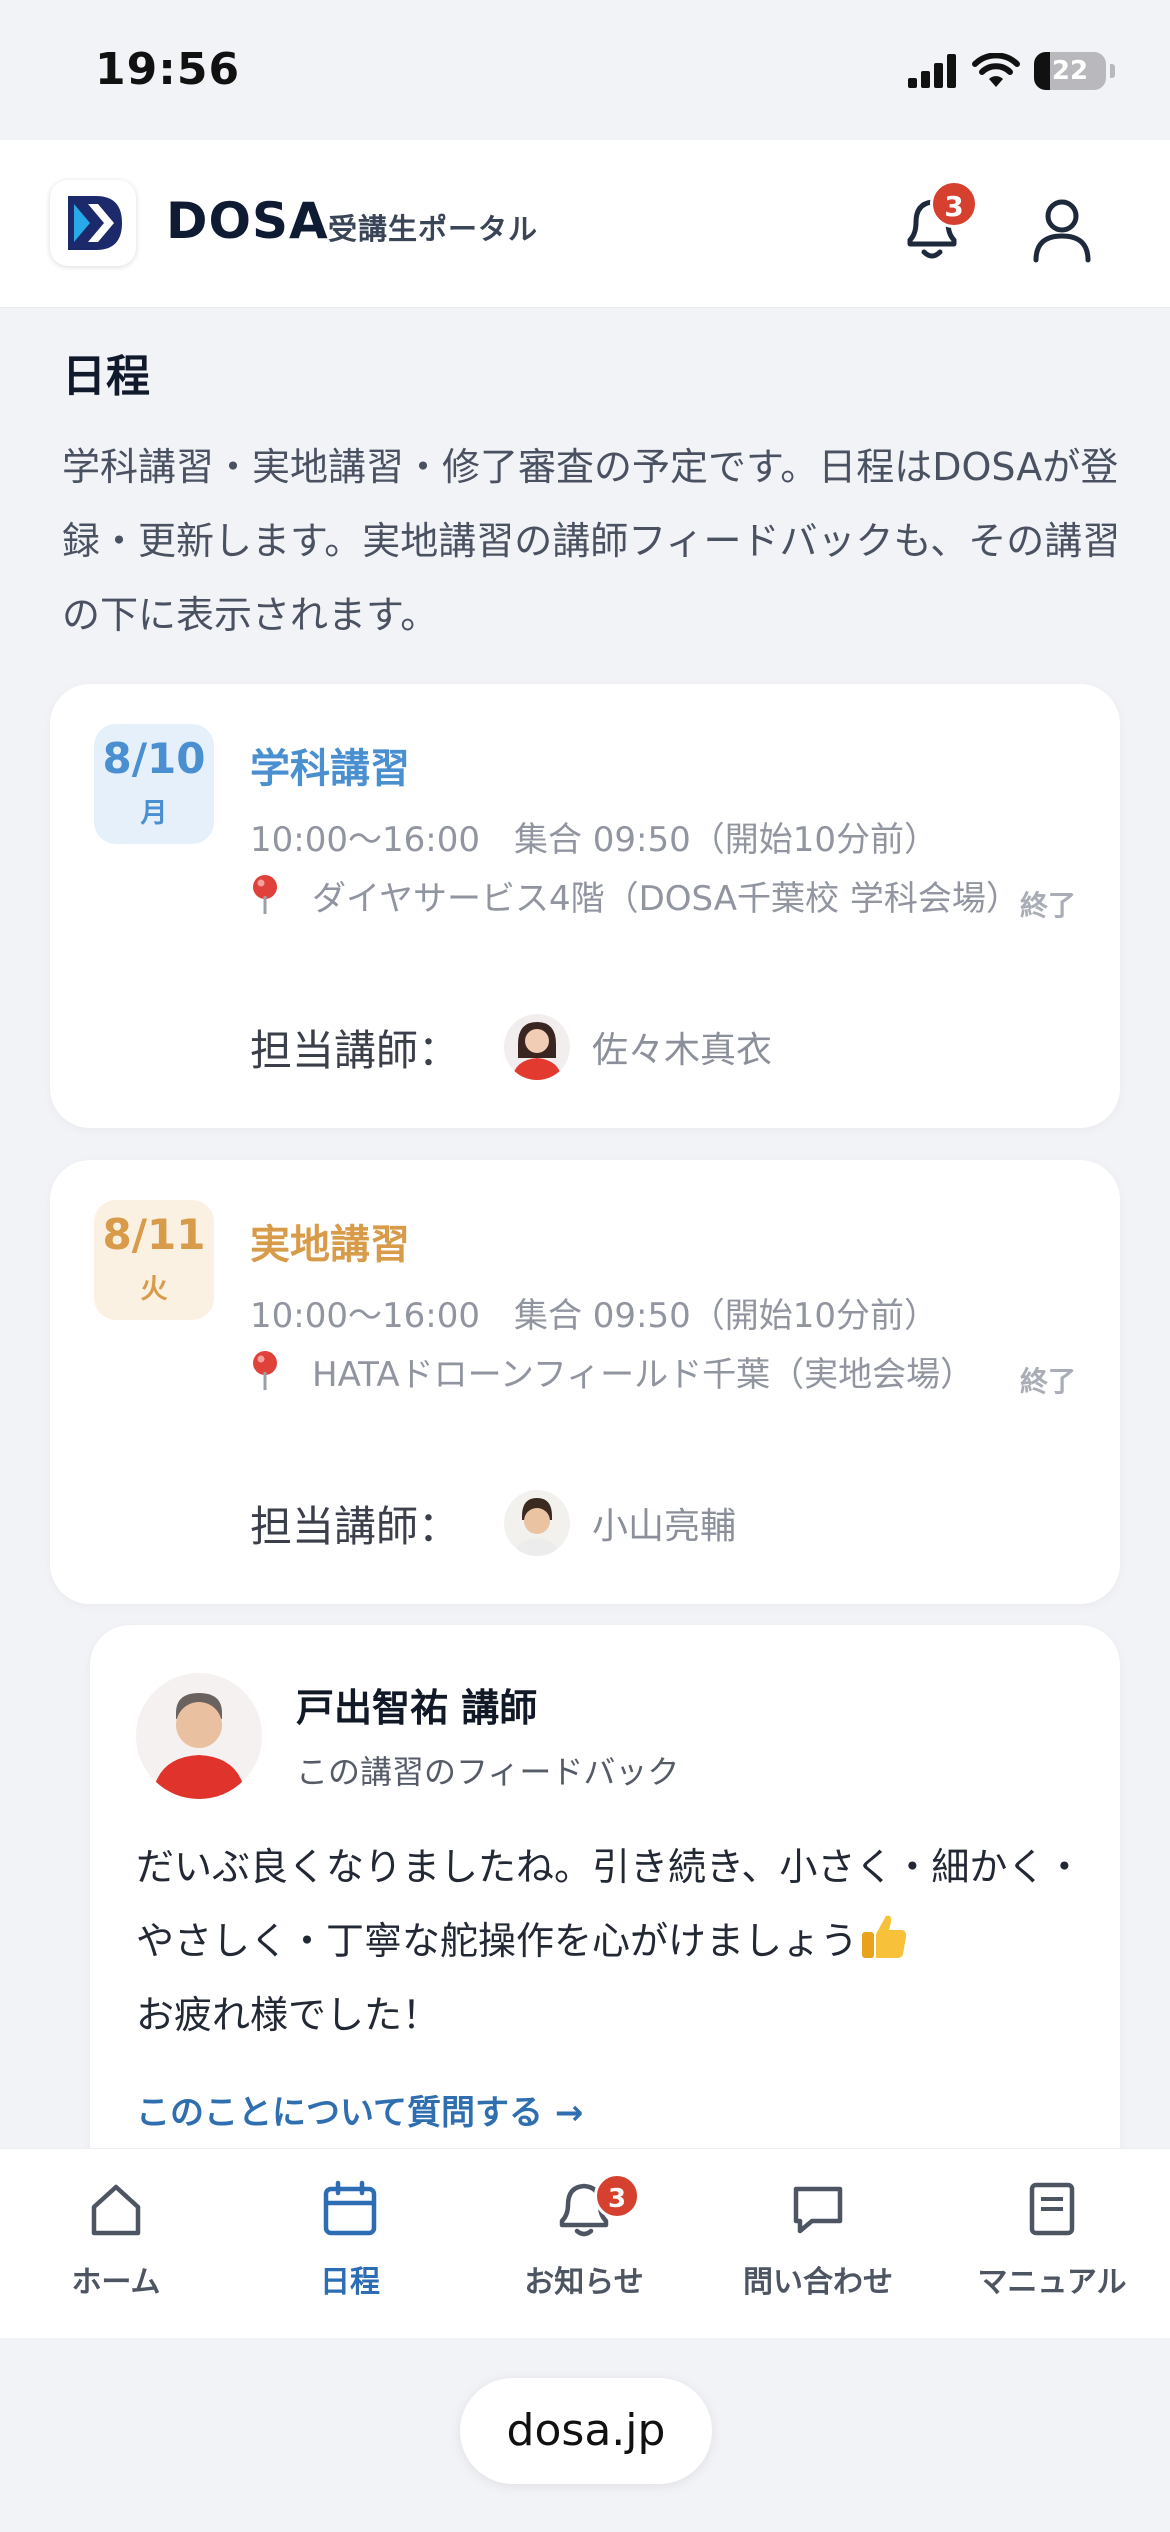 The image size is (1170, 2532). I want to click on wifi-icon, so click(996, 70).